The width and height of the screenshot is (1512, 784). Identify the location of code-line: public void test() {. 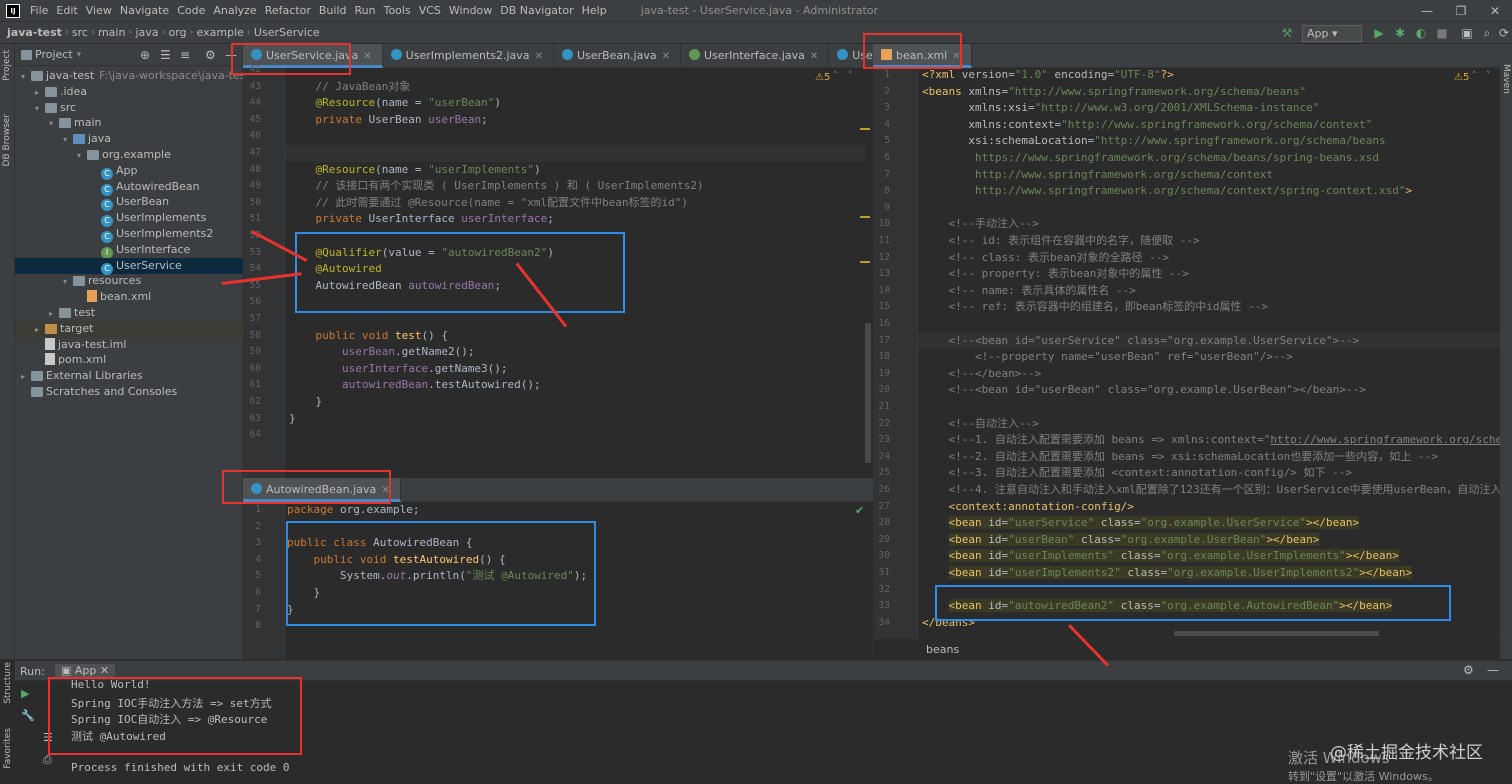
(368, 336).